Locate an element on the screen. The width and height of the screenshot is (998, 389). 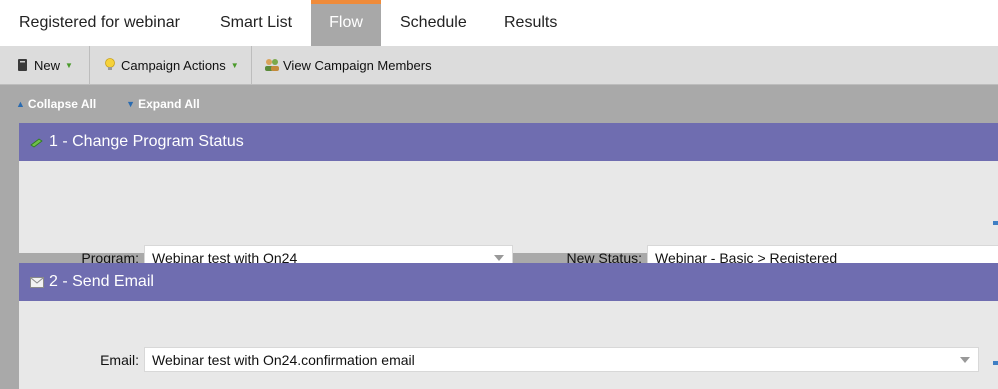
step-header: 2 - Send Email is located at coordinates (508, 282).